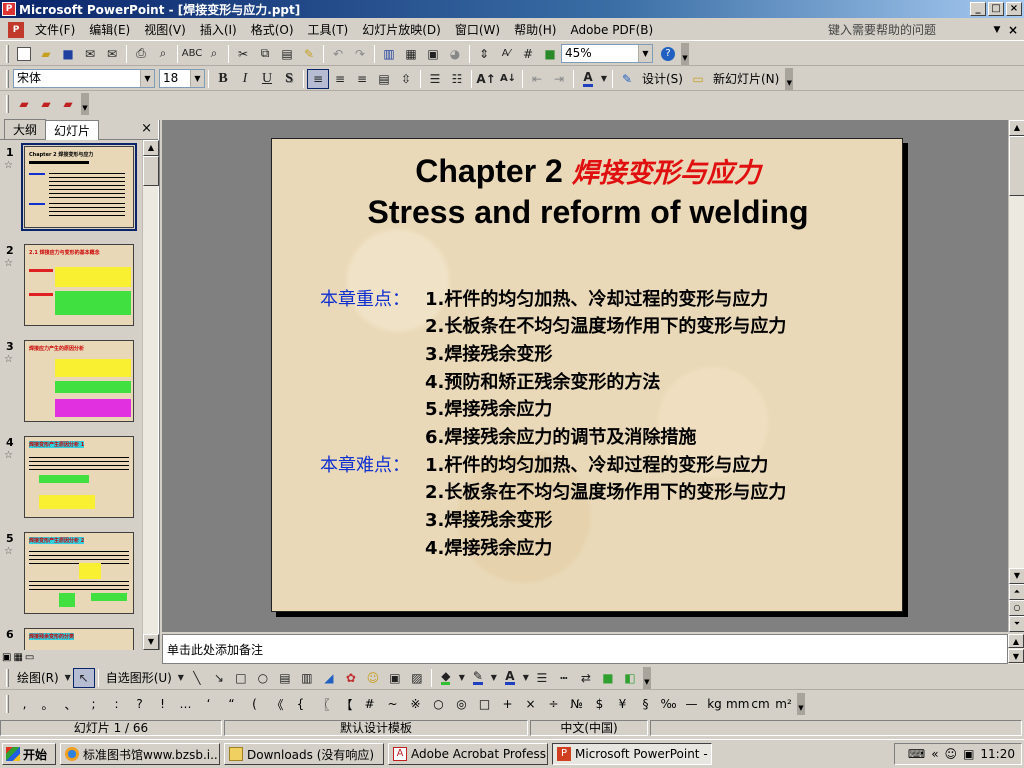  What do you see at coordinates (662, 78) in the screenshot?
I see `design-button: 设计(S)` at bounding box center [662, 78].